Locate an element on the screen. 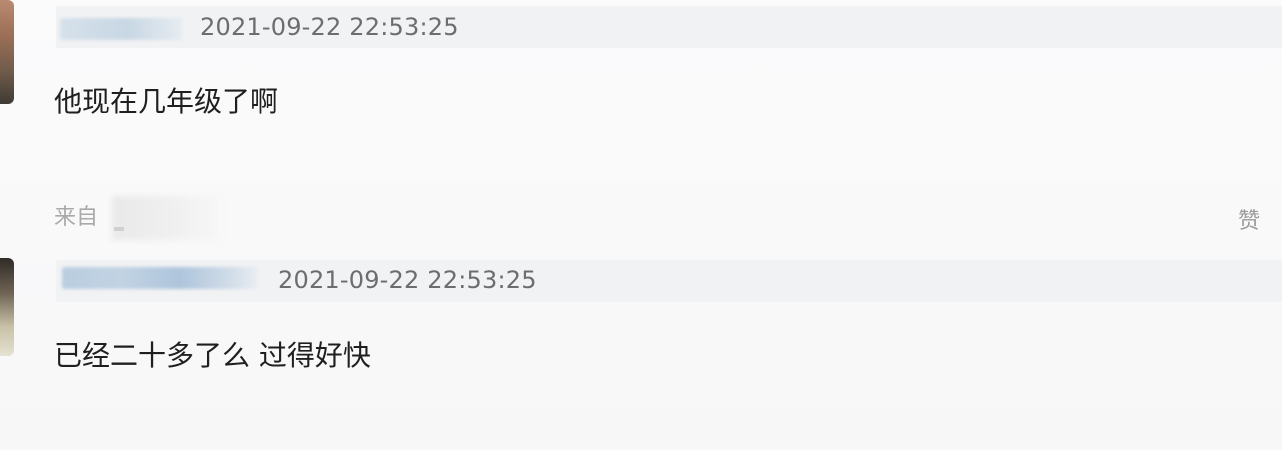 The width and height of the screenshot is (1282, 450). comment-body: 他现在几年级了啊 is located at coordinates (166, 101).